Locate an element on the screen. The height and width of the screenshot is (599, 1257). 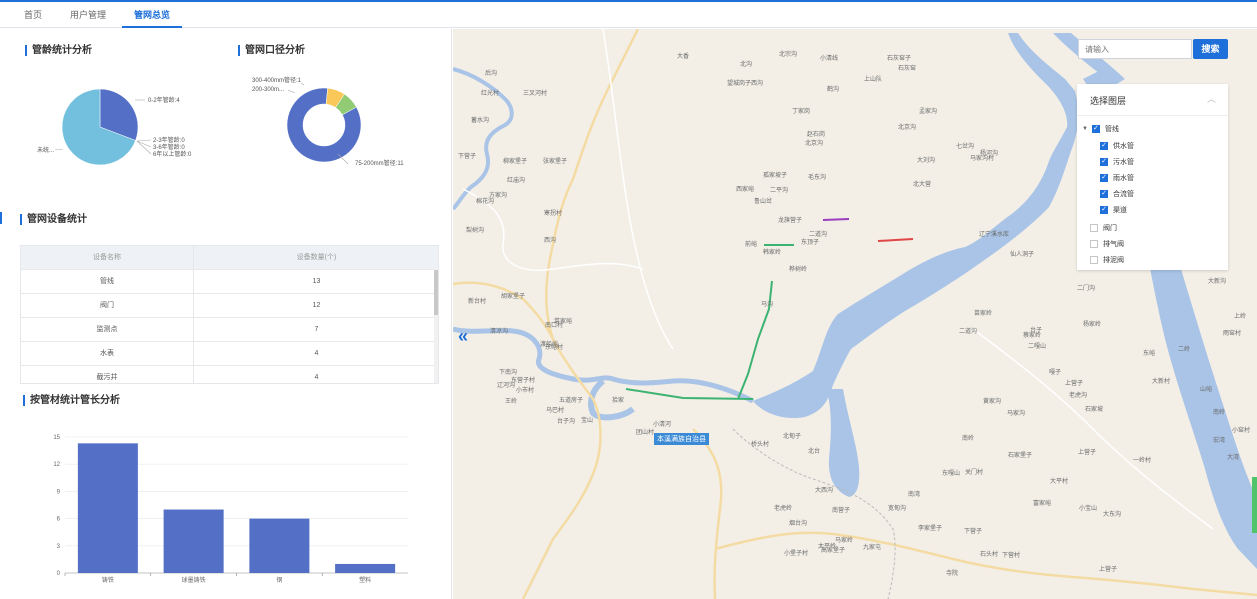
table-row: 管线 13 is located at coordinates (229, 280).